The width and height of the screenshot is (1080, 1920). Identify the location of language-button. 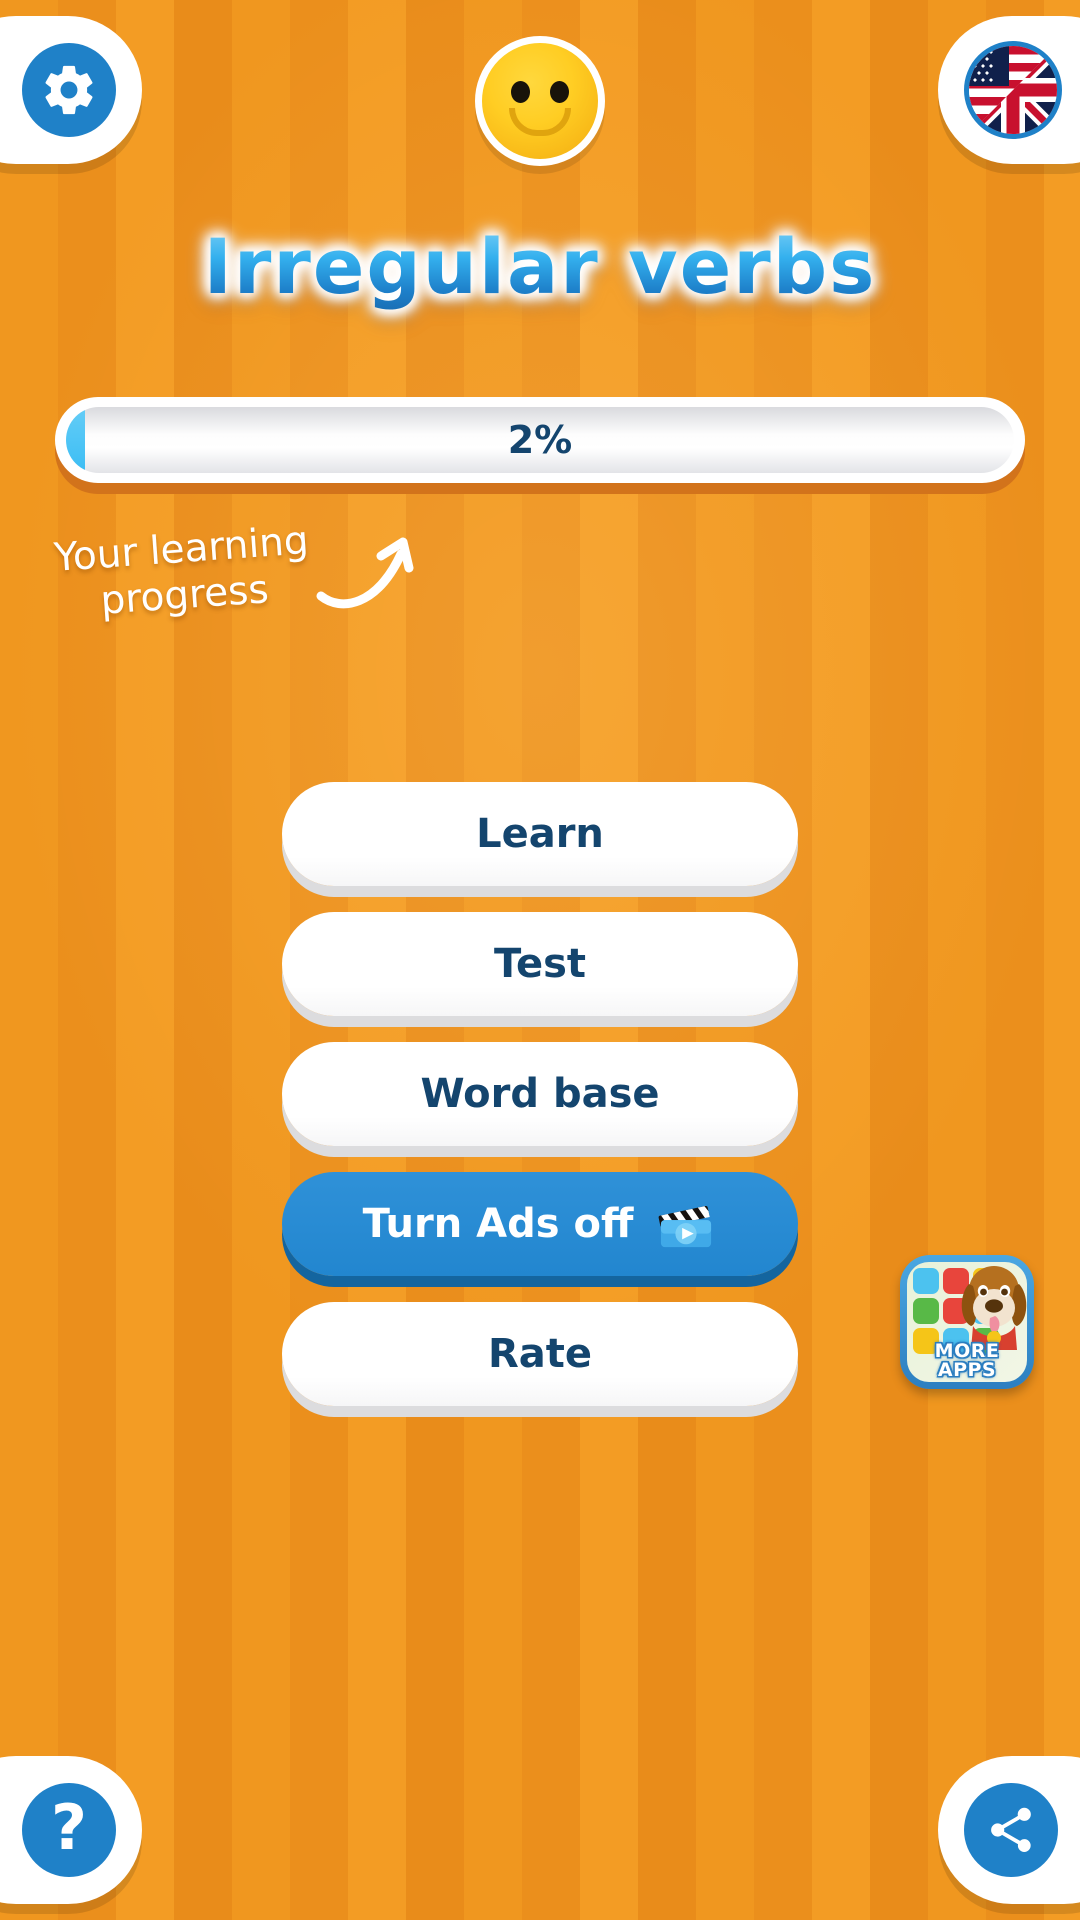
(1009, 90).